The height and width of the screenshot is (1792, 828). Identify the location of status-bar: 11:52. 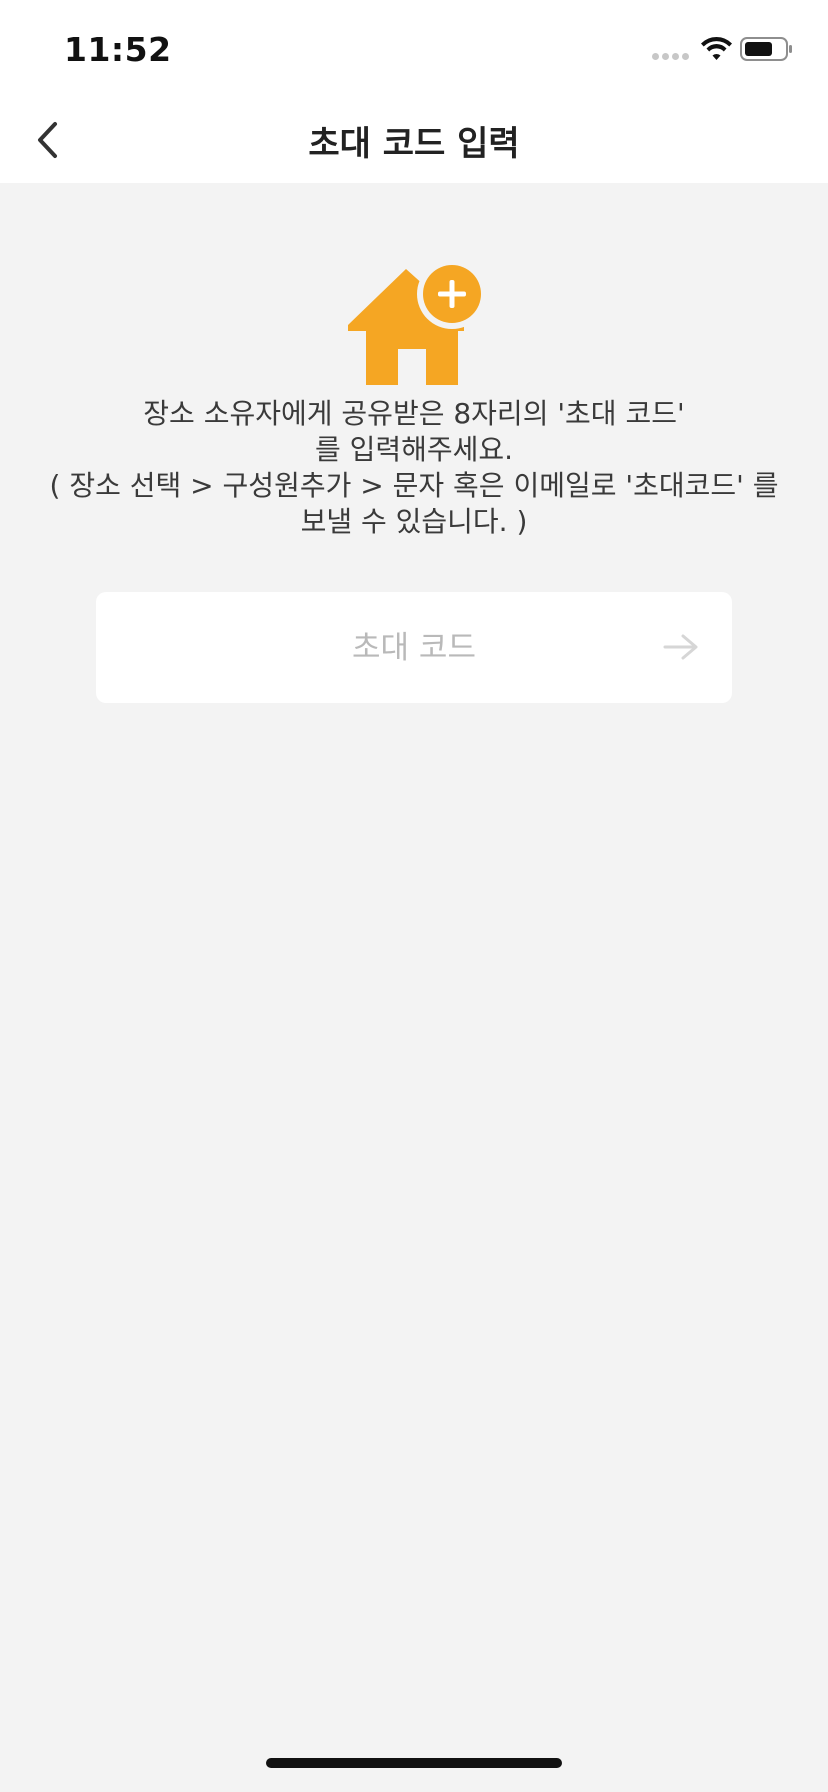
(414, 48).